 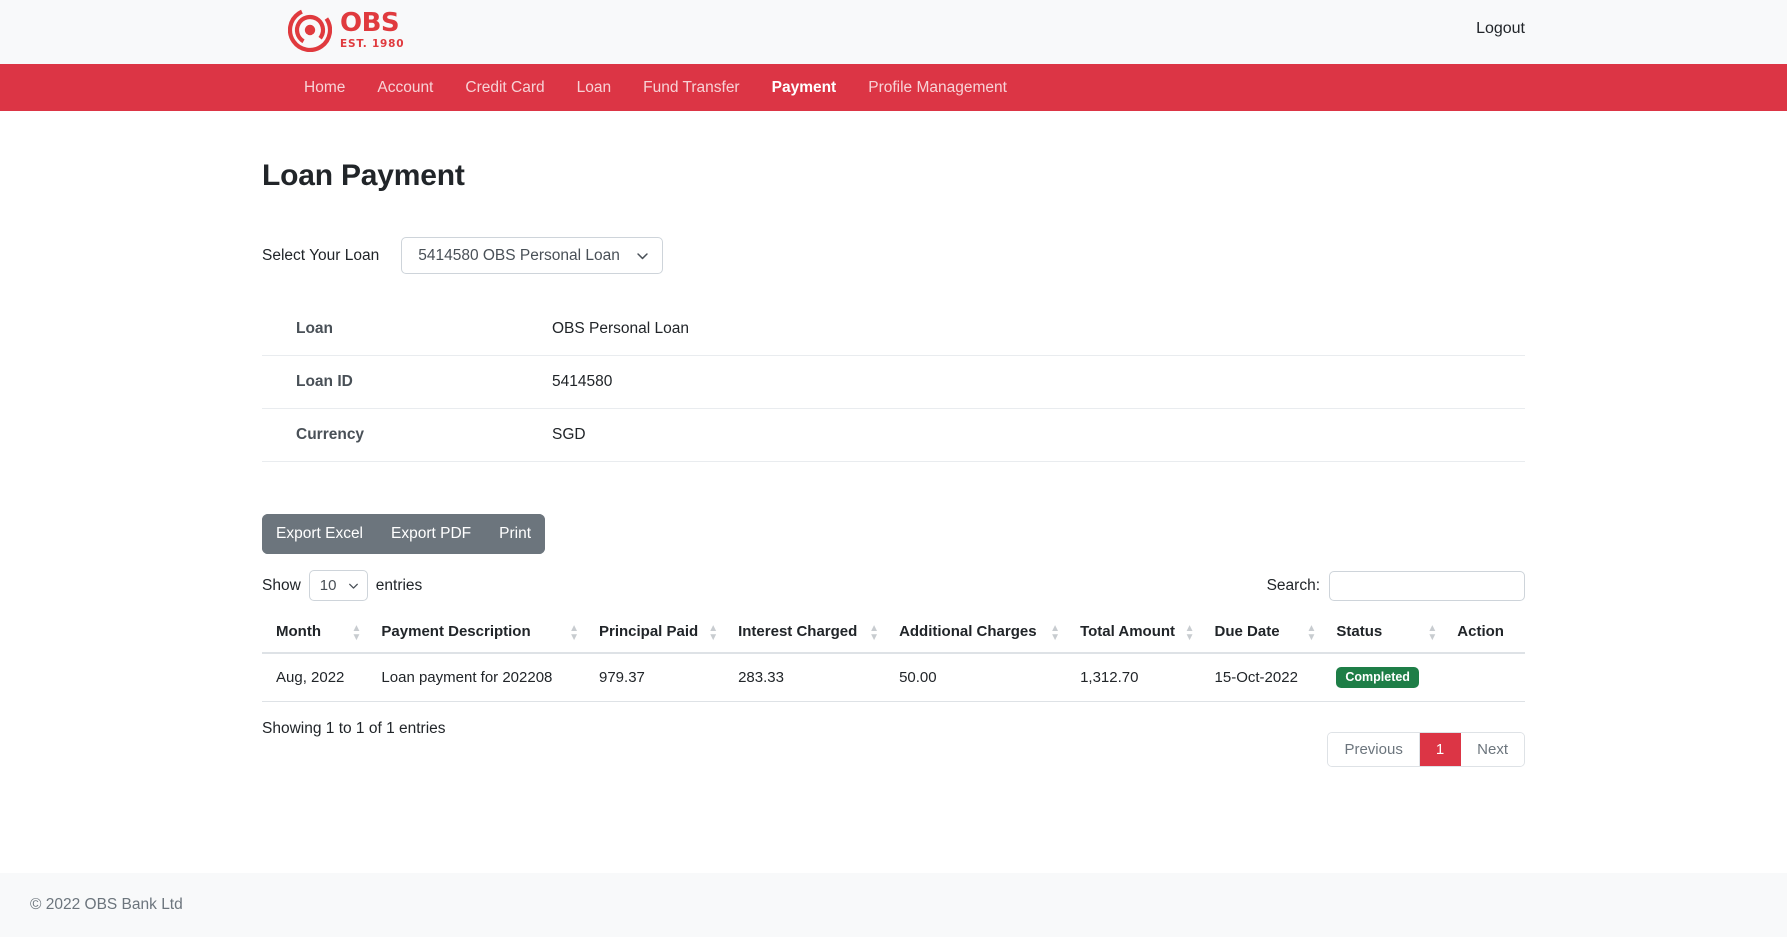 I want to click on brand-name: OBS, so click(x=370, y=23).